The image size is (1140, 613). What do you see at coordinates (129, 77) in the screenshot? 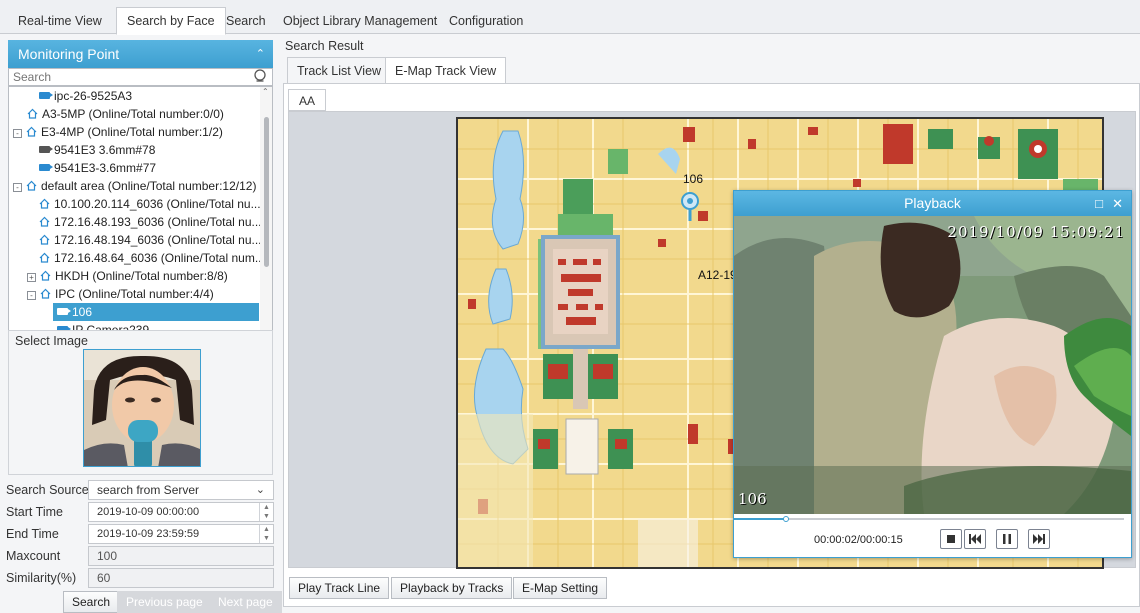
I see `search-input` at bounding box center [129, 77].